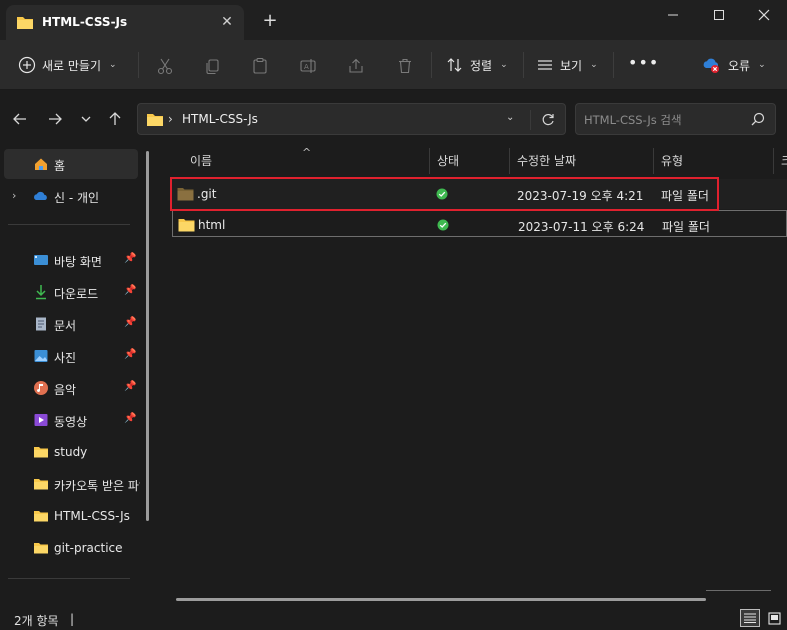 This screenshot has height=630, width=787. I want to click on sidebar-item-label: study, so click(71, 452).